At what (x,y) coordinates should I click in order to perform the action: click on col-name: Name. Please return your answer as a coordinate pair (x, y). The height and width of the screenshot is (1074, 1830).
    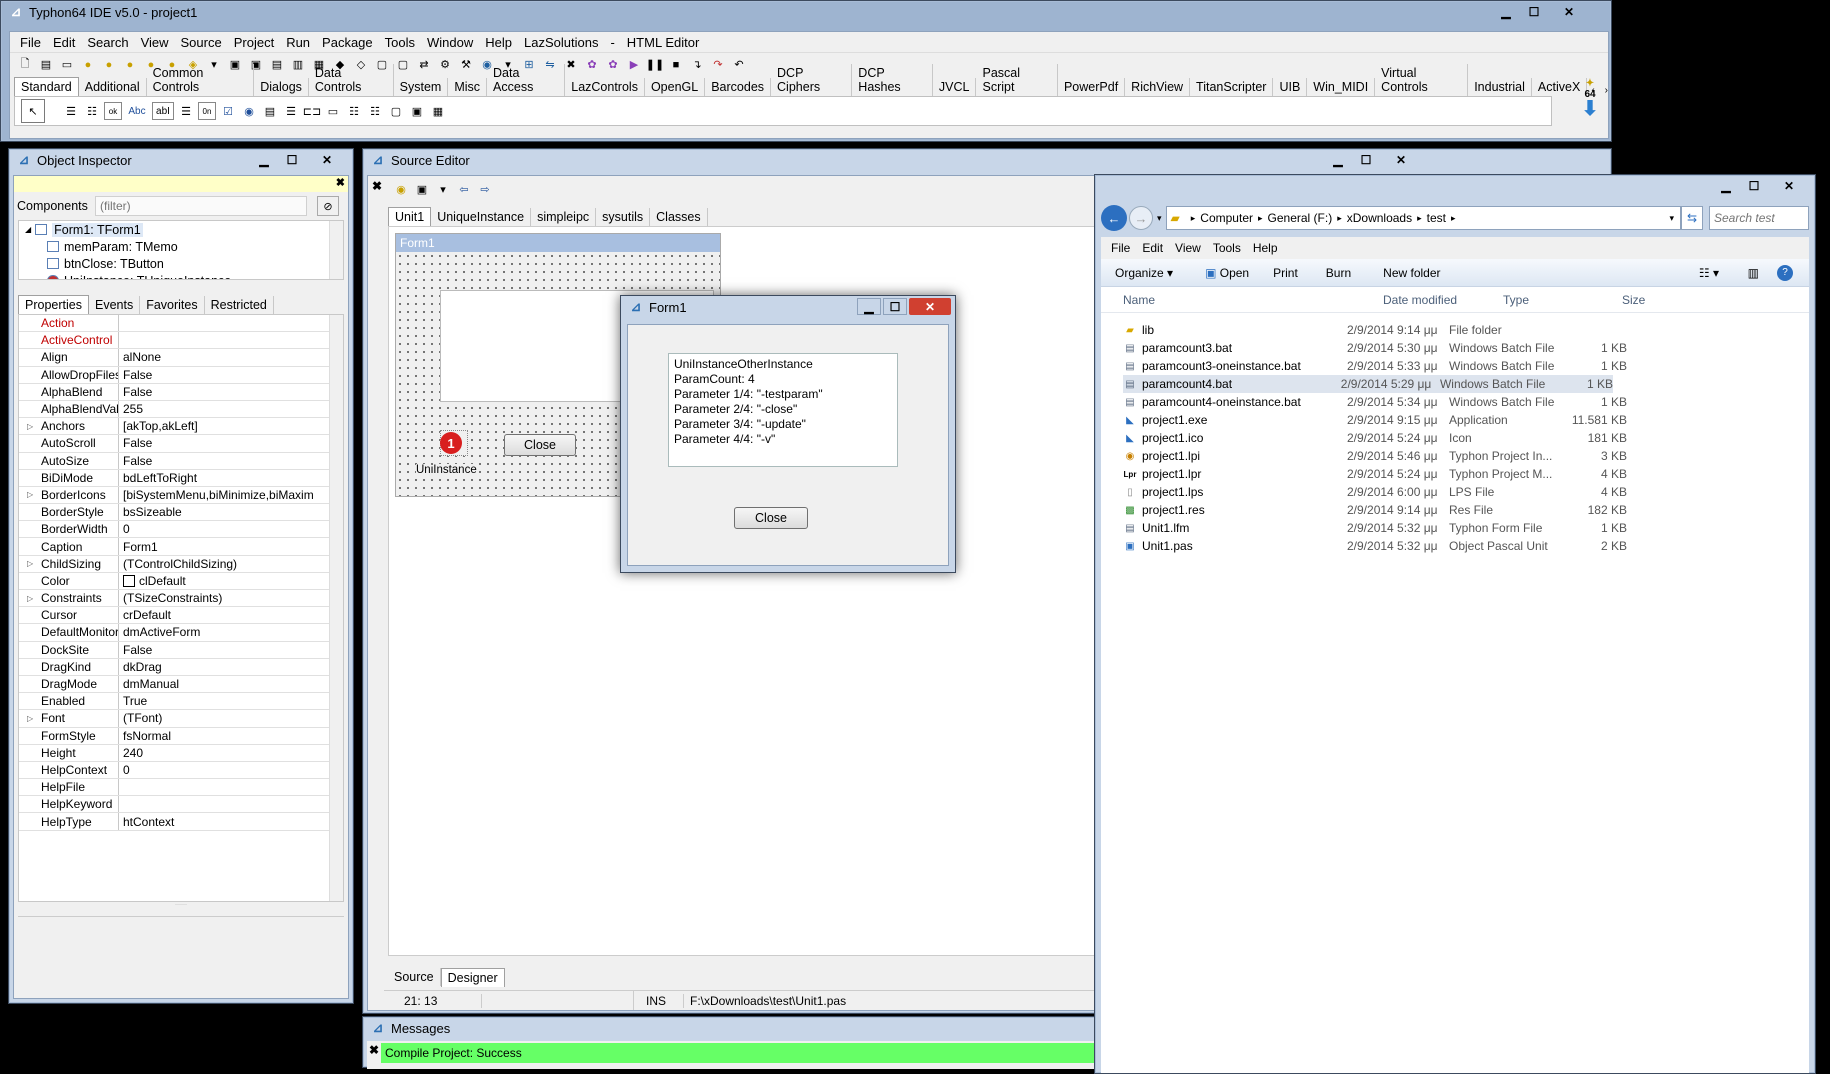
    Looking at the image, I should click on (1253, 300).